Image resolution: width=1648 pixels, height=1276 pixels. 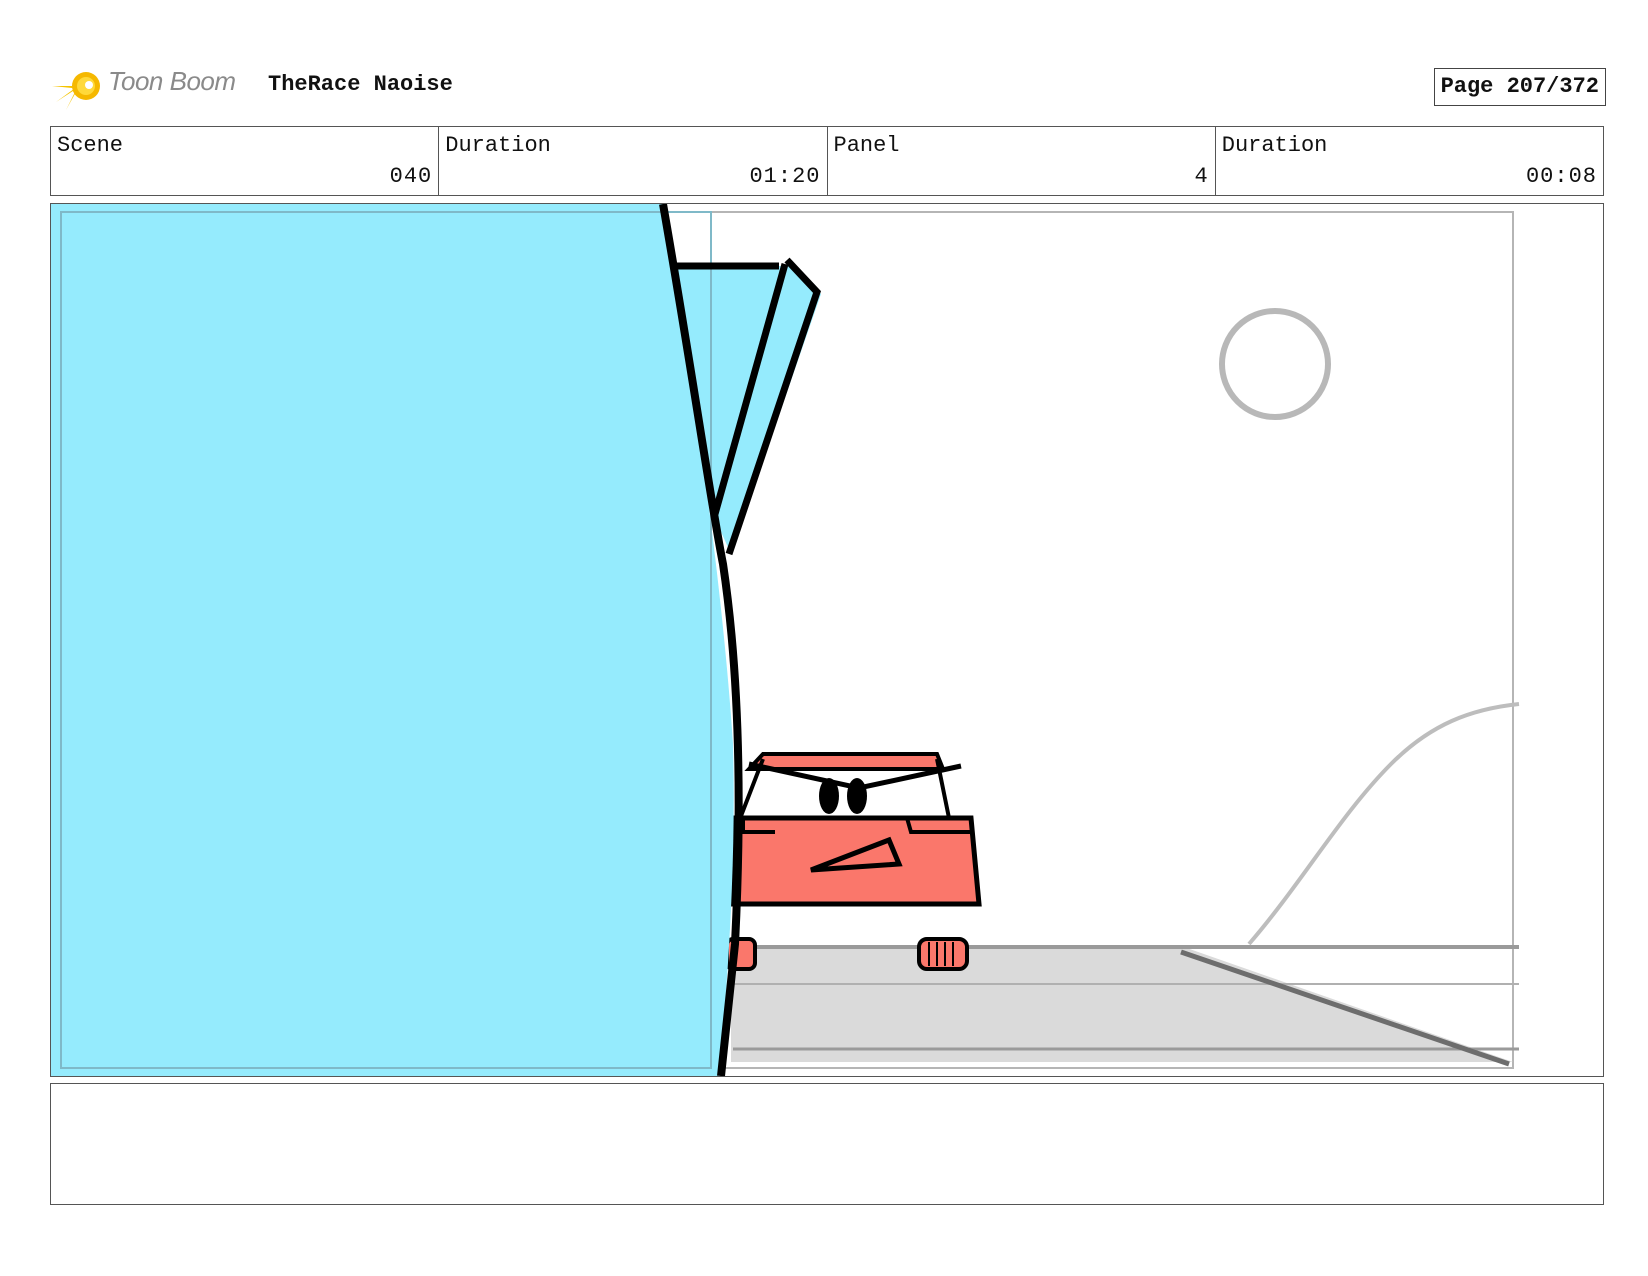 What do you see at coordinates (845, 761) in the screenshot?
I see `car-roof` at bounding box center [845, 761].